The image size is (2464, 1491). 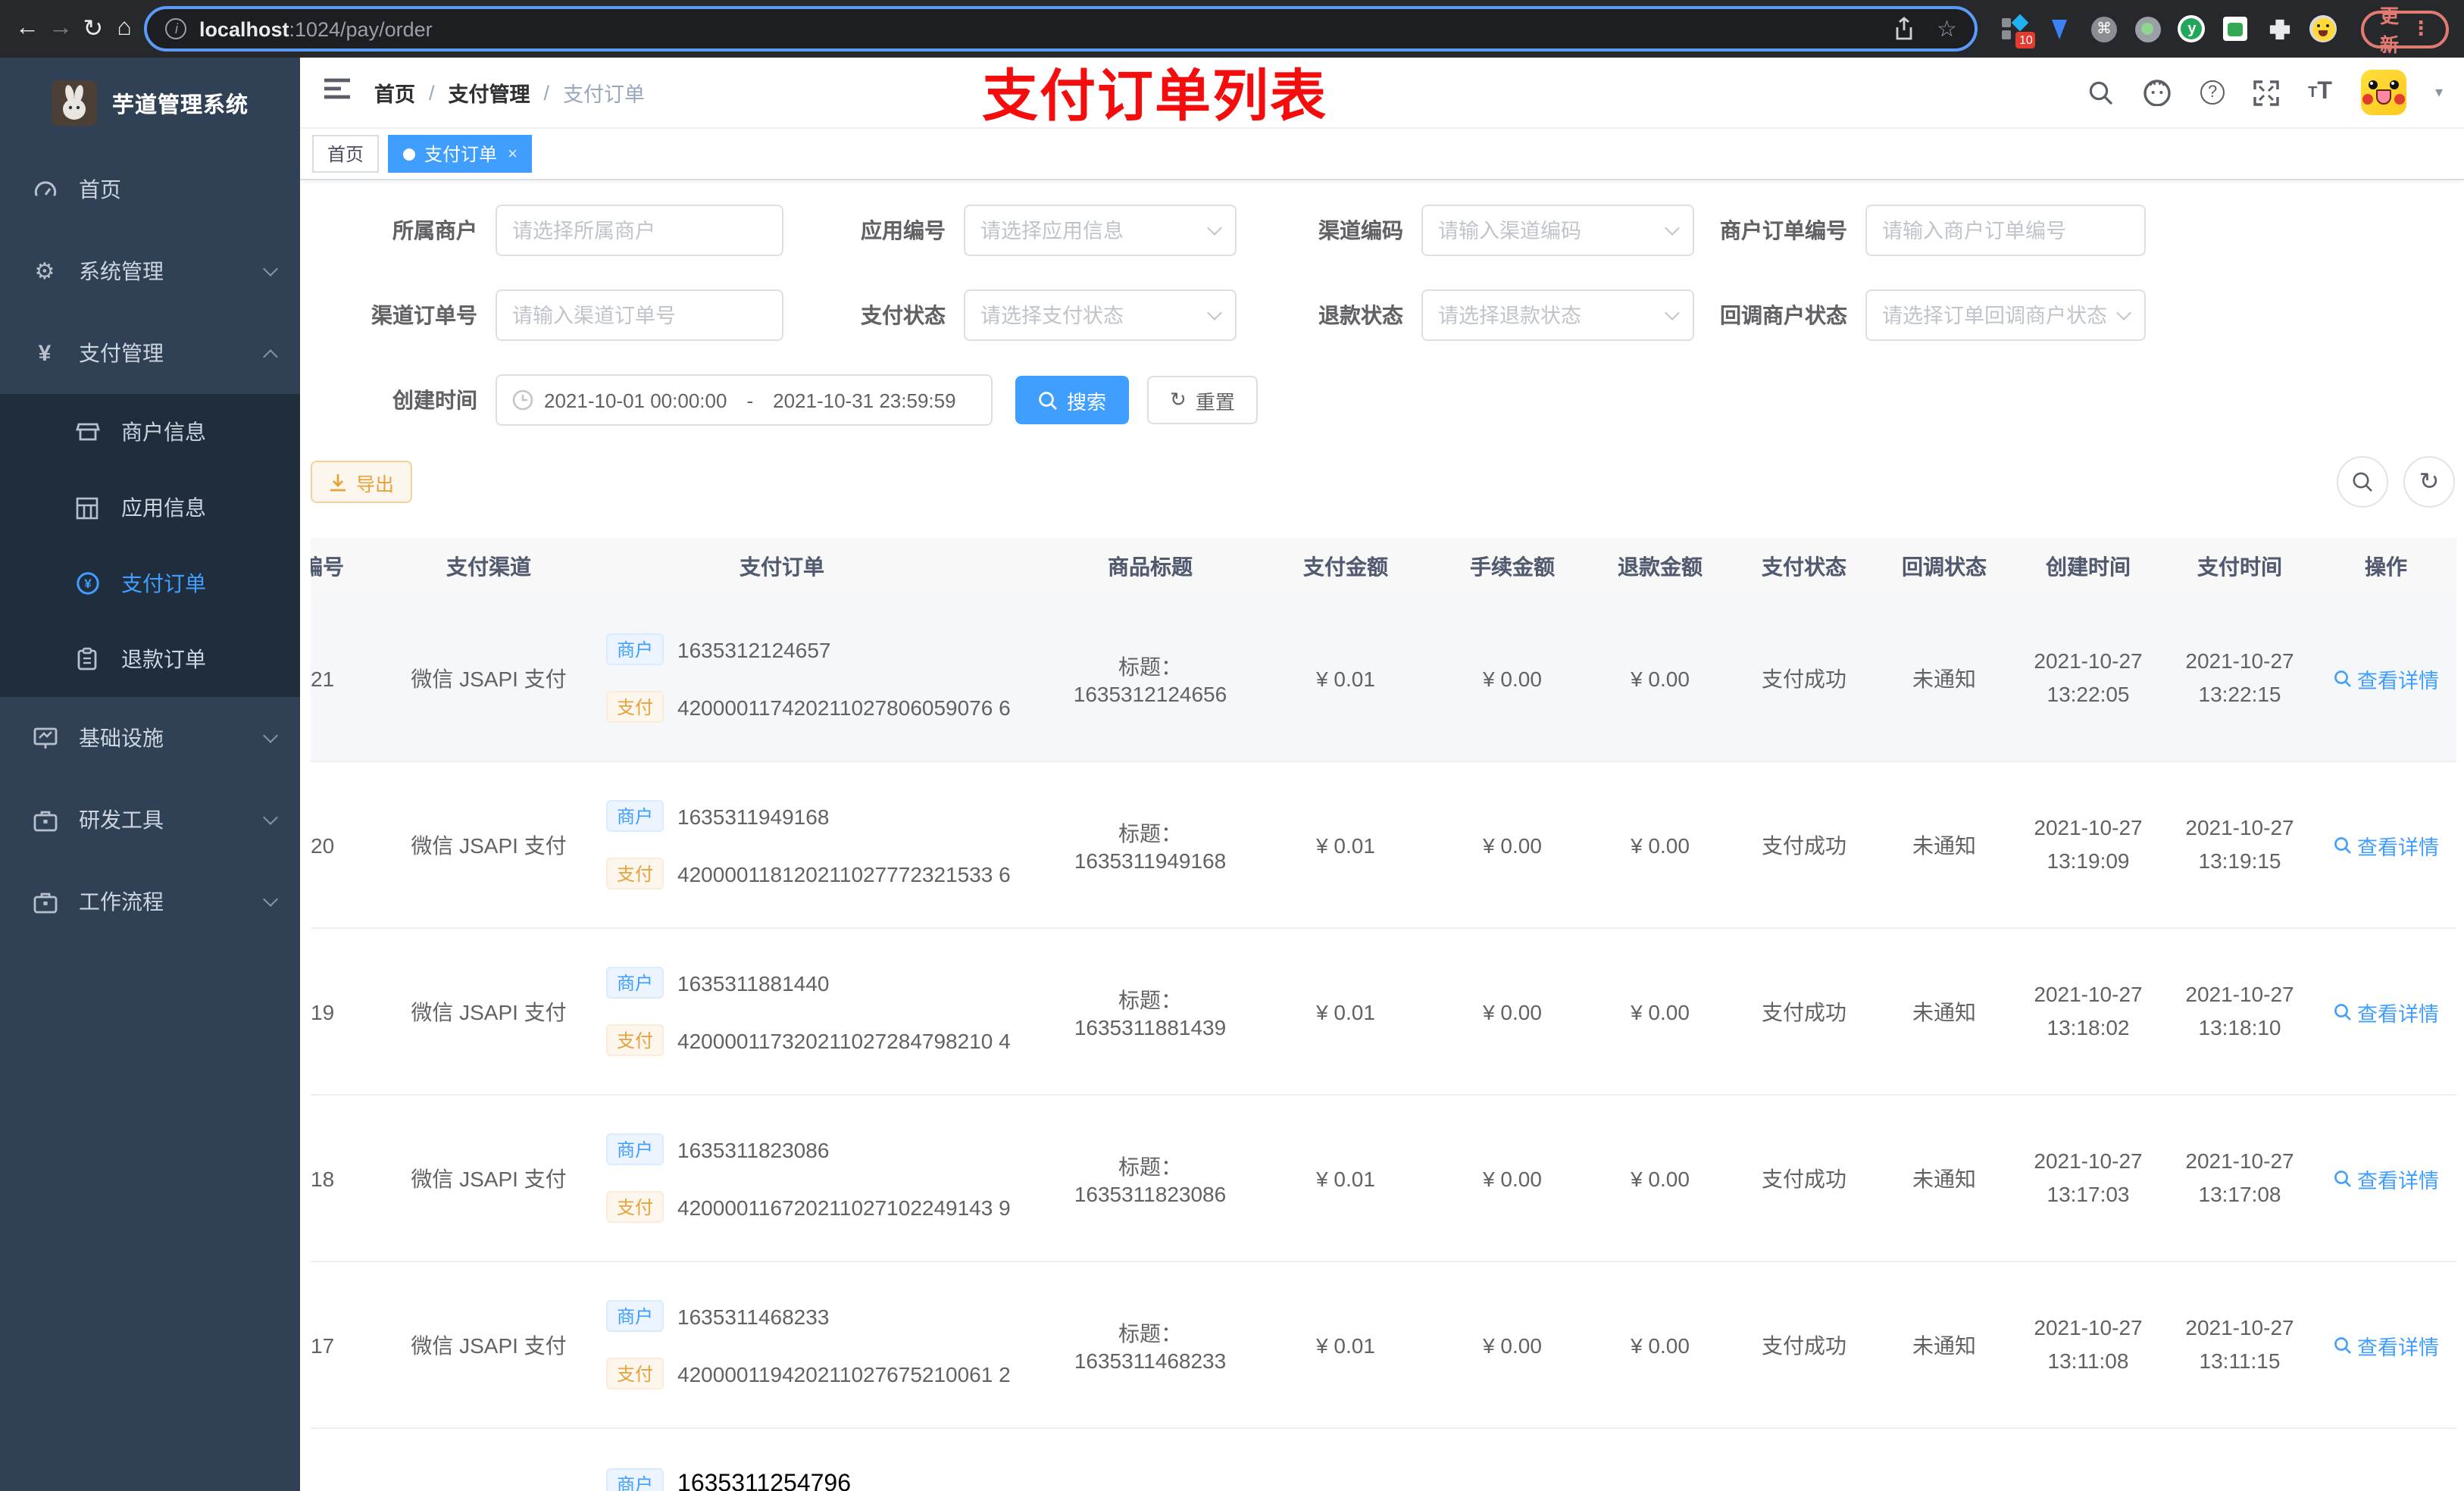 What do you see at coordinates (1904, 29) in the screenshot?
I see `share-icon` at bounding box center [1904, 29].